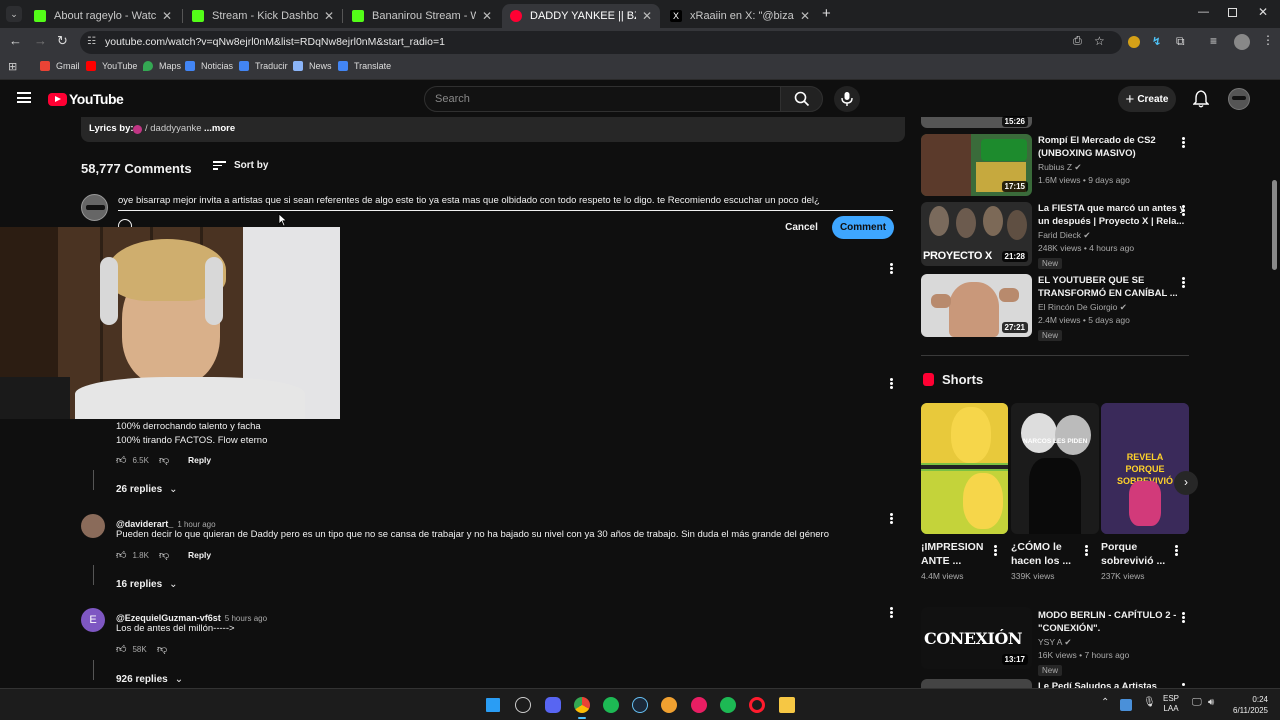 The height and width of the screenshot is (720, 1280). What do you see at coordinates (740, 16) in the screenshot?
I see `browser-tab: X xRaaiin en X: "@bizarrap bingo ✕` at bounding box center [740, 16].